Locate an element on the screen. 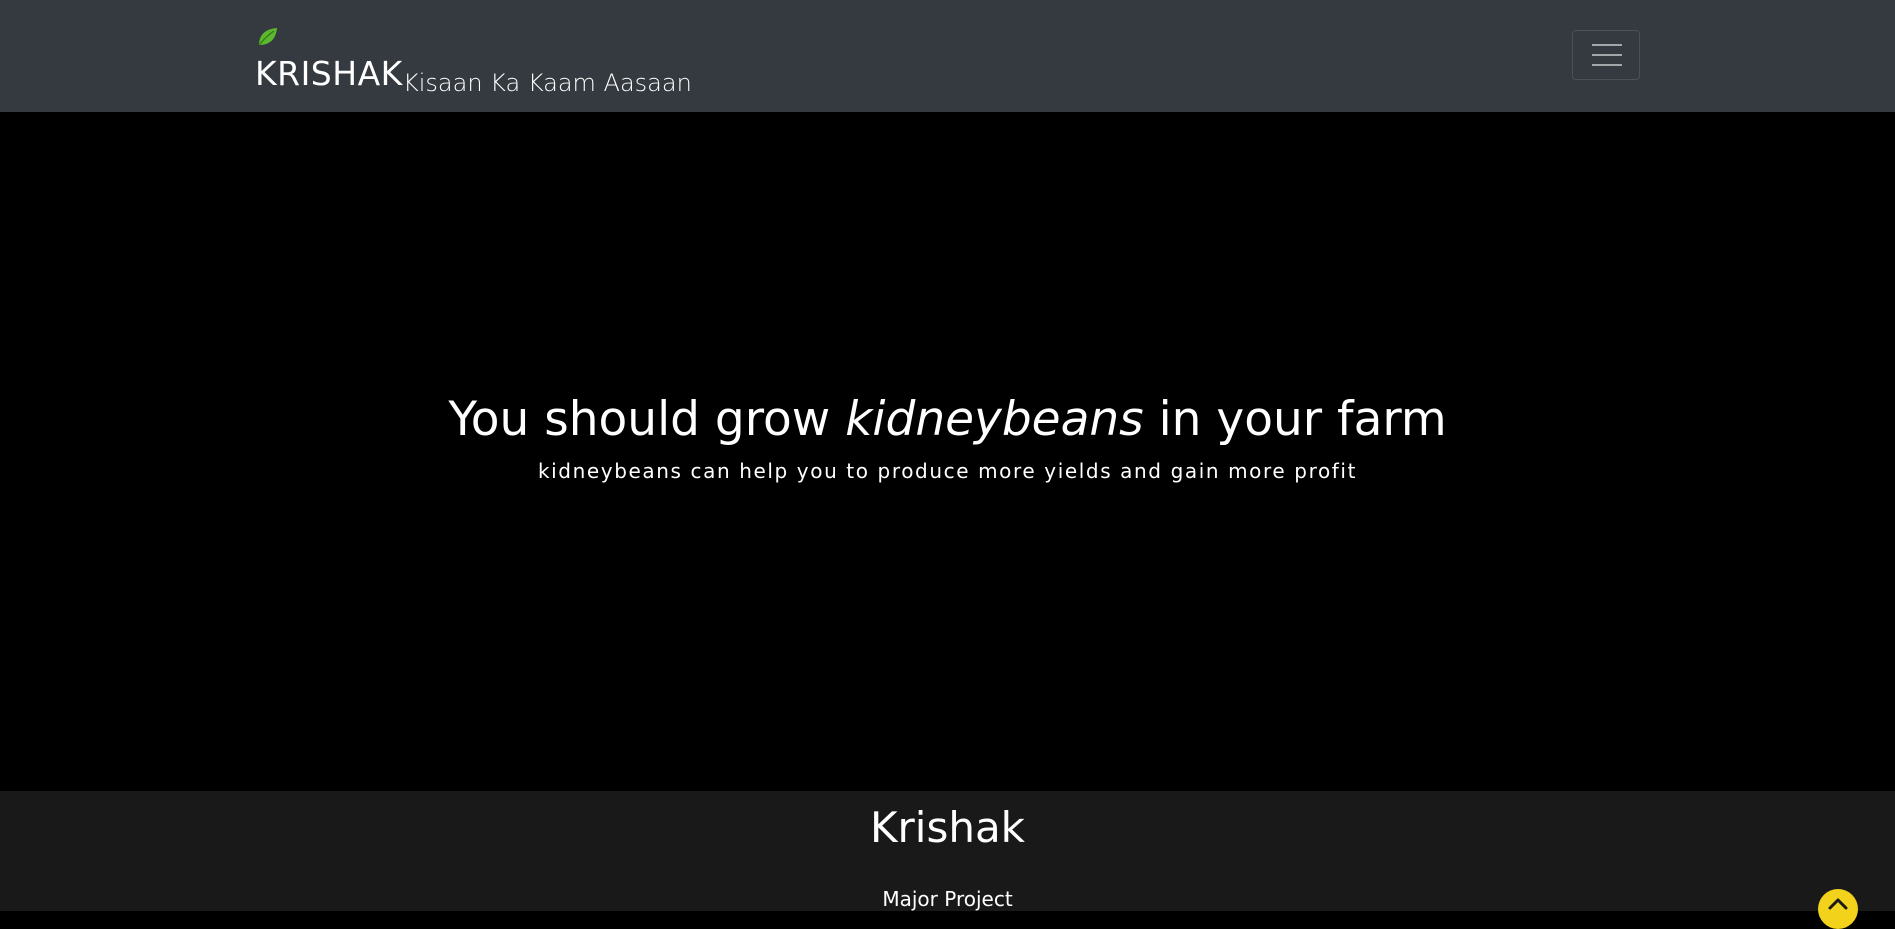 The width and height of the screenshot is (1895, 929). title-suffix: in your farm is located at coordinates (1295, 419).